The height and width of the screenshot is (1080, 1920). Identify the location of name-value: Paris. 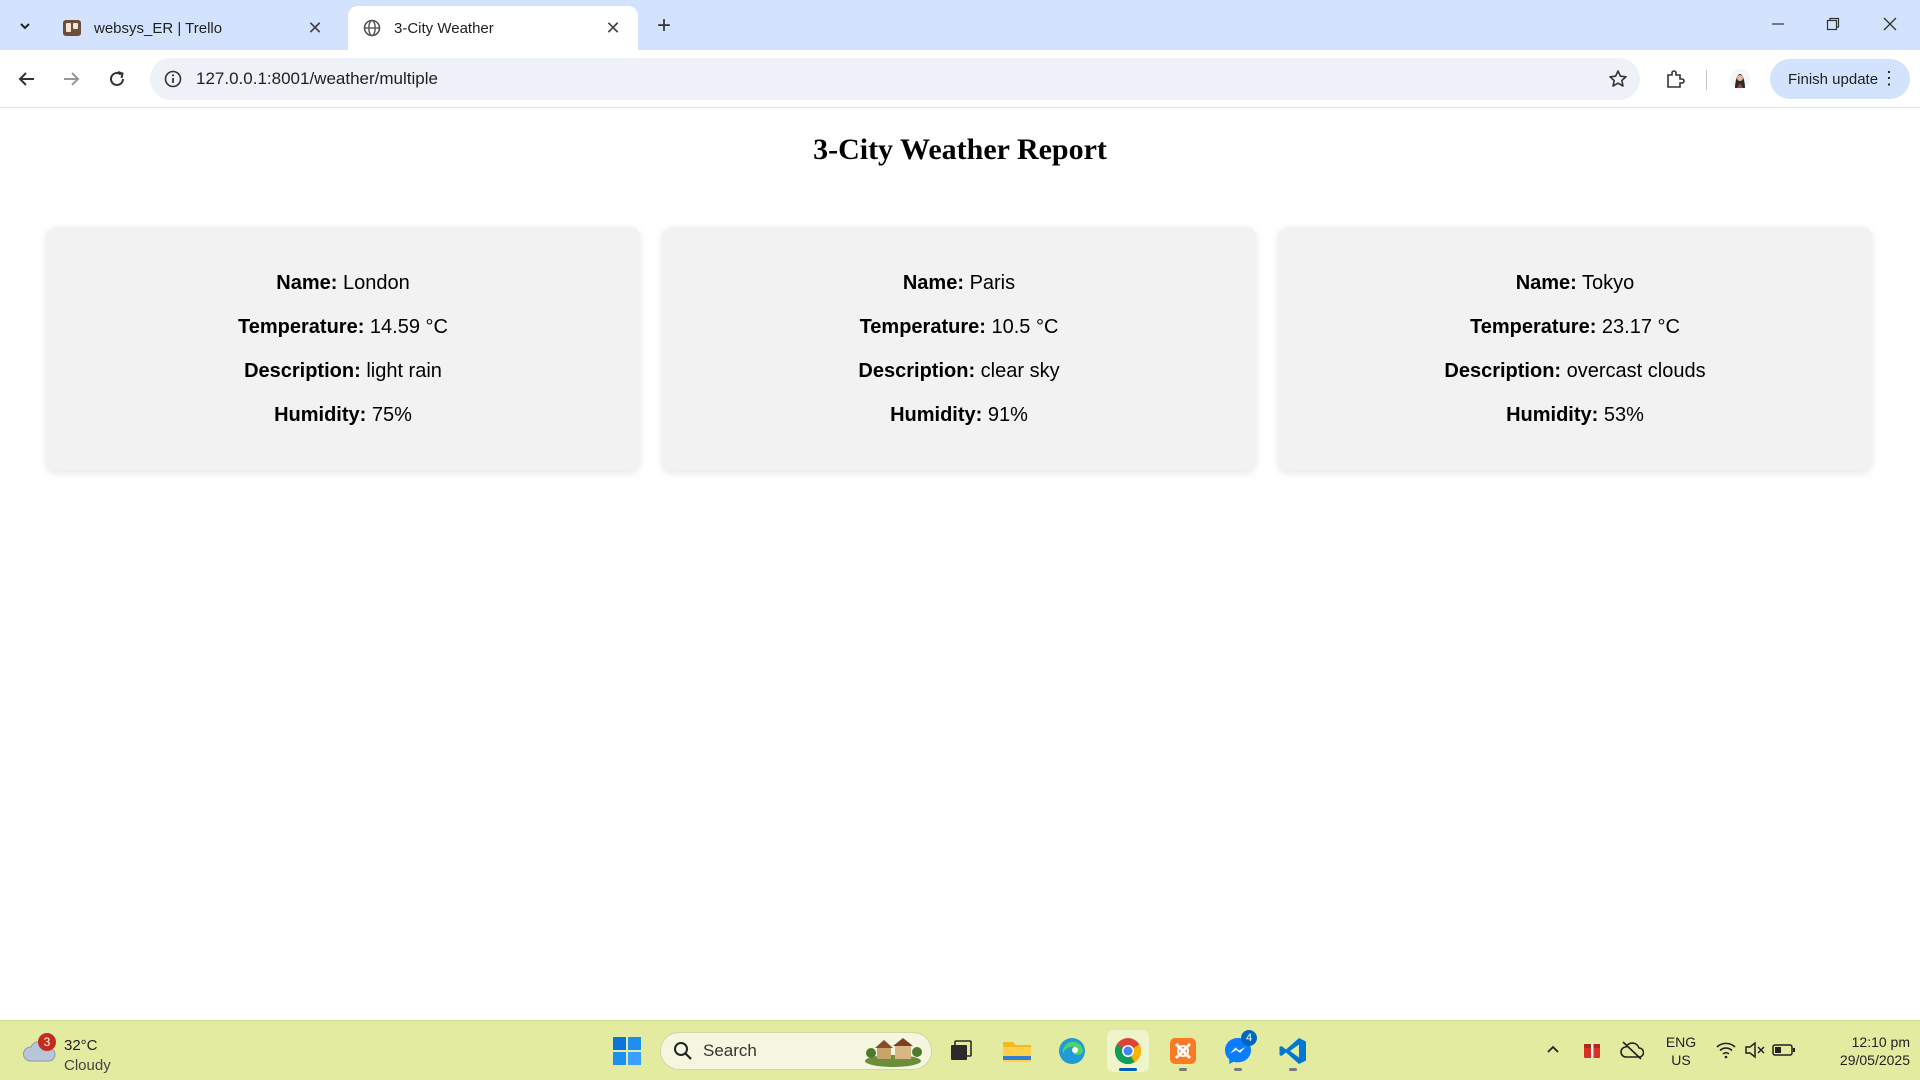
(992, 282).